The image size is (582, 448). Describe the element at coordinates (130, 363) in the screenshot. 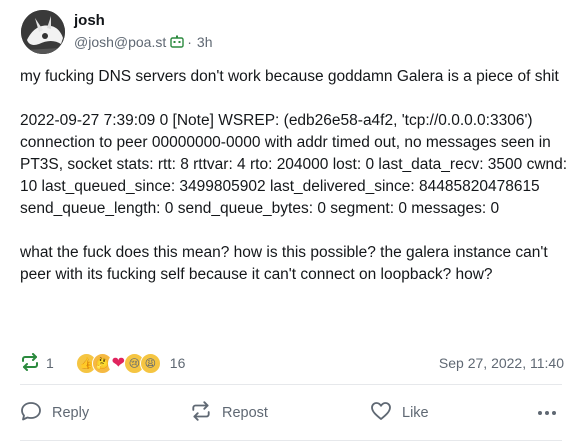

I see `reaction-summary: 👍 🤔 ❤ 😢 😩 16` at that location.